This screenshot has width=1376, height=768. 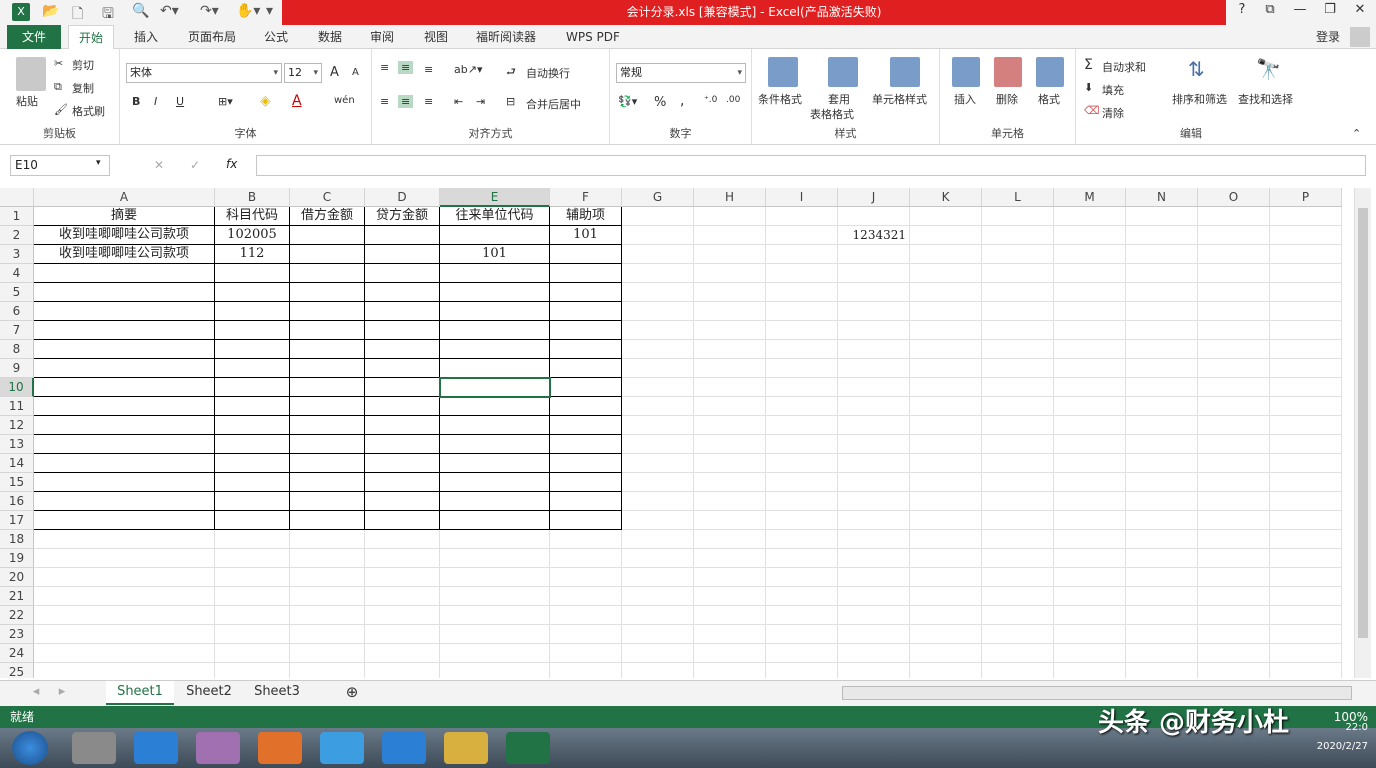 What do you see at coordinates (1090, 596) in the screenshot?
I see `cell-M21` at bounding box center [1090, 596].